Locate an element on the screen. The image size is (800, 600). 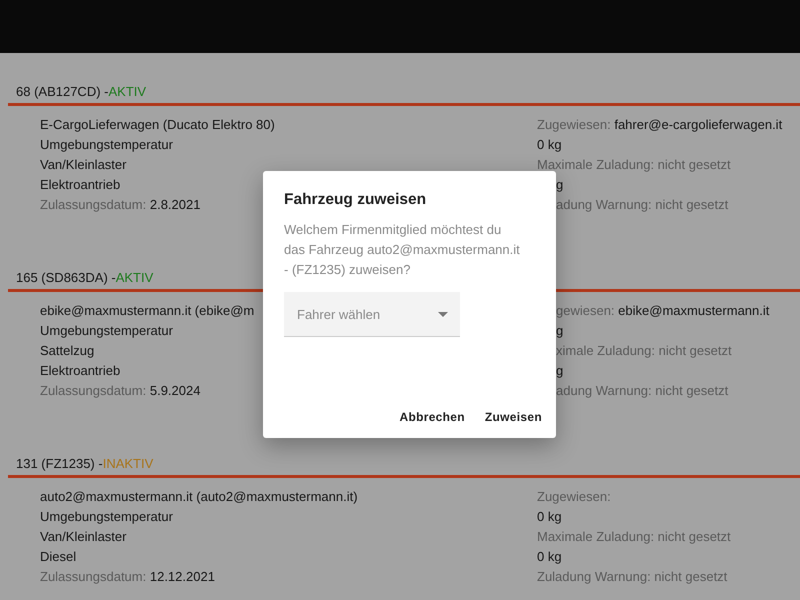
detail-value: fahrer@e-cargolieferwagen.it is located at coordinates (698, 124).